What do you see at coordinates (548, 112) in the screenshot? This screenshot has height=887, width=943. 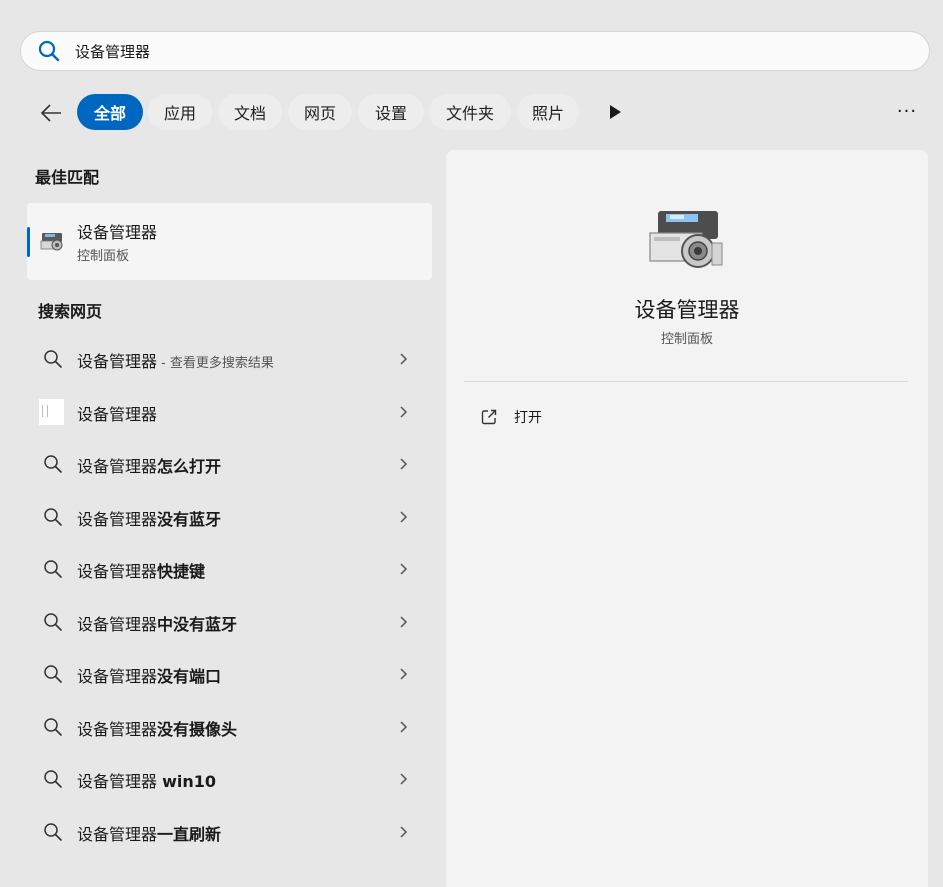 I see `tab-photos: 照片` at bounding box center [548, 112].